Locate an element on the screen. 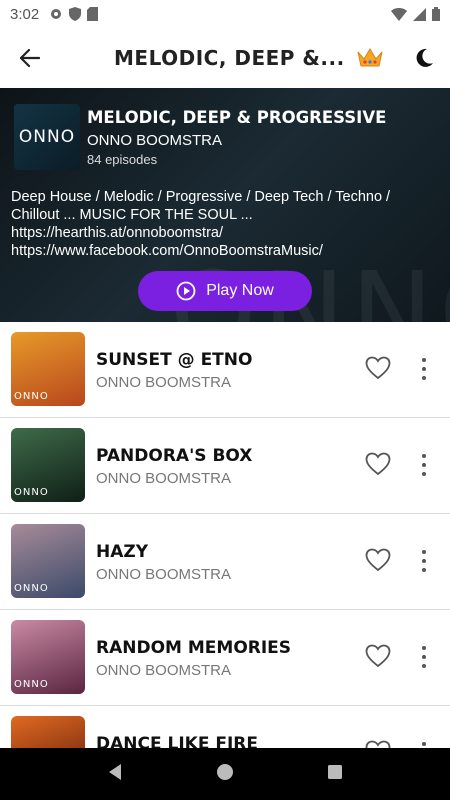 Image resolution: width=450 pixels, height=800 pixels. episode-item: ONNO HAZY ONNO BOOMSTRA is located at coordinates (225, 562).